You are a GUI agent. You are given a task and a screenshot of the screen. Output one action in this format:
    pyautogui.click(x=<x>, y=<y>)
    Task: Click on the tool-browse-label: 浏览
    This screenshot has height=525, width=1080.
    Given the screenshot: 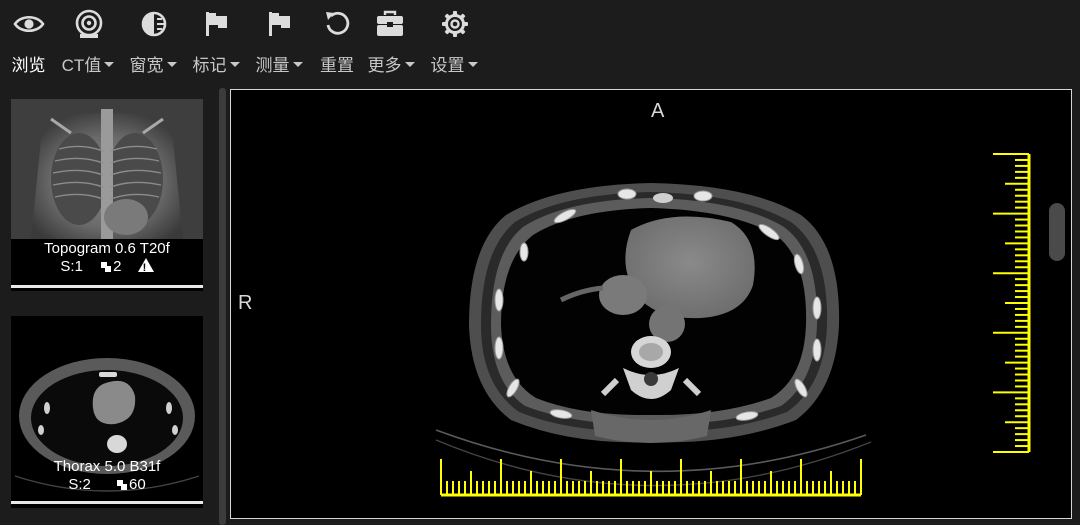 What is the action you would take?
    pyautogui.click(x=28, y=65)
    